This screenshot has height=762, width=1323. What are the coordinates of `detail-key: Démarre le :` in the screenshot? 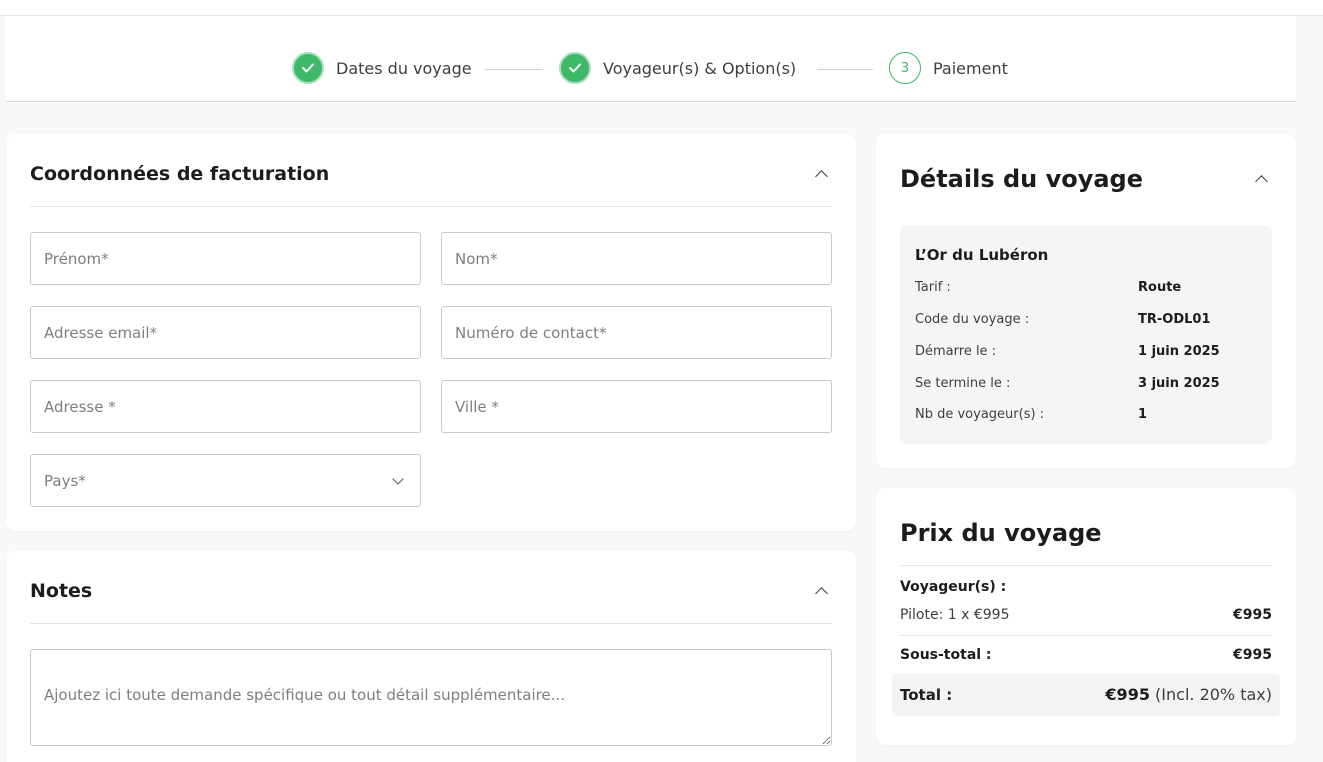 It's located at (956, 351).